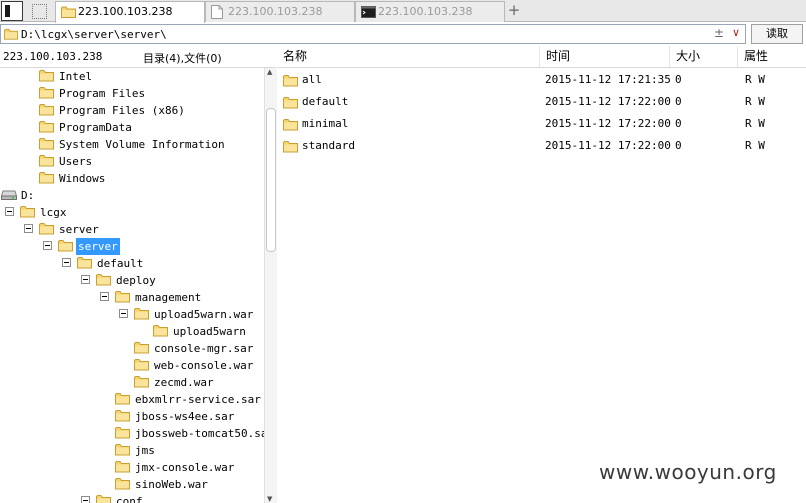 The width and height of the screenshot is (806, 503). What do you see at coordinates (132, 484) in the screenshot?
I see `tree-item: sinoWeb.war` at bounding box center [132, 484].